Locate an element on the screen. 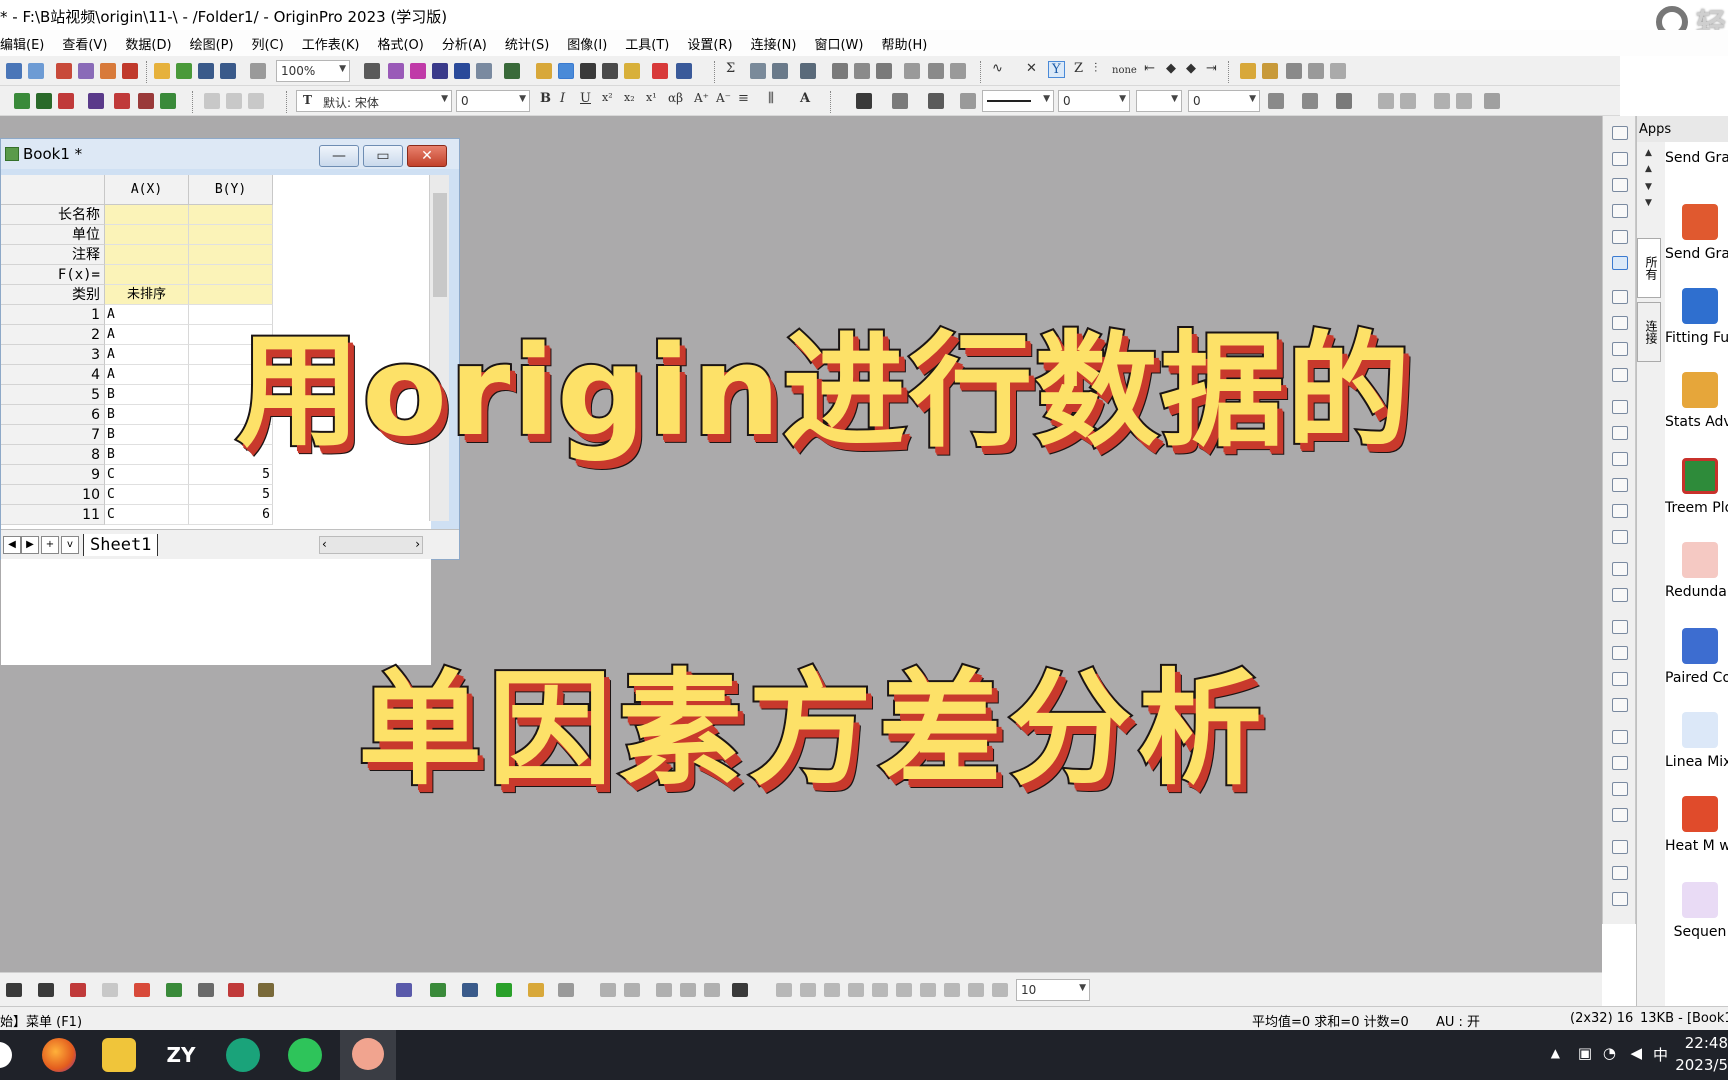 The width and height of the screenshot is (1728, 1080). search-icon is located at coordinates (6, 1055).